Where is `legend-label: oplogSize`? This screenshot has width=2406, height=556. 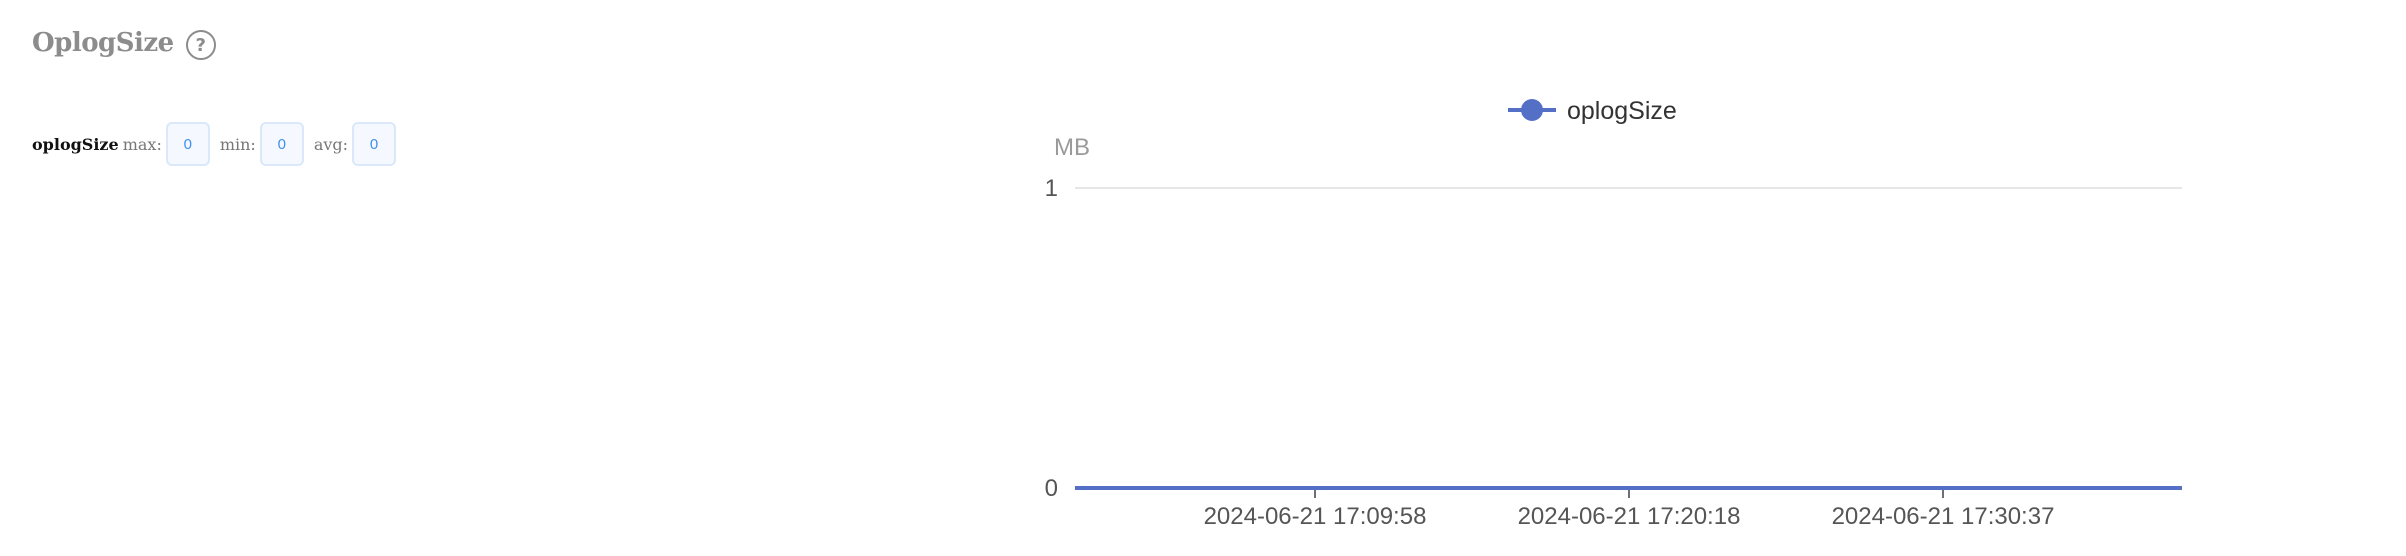
legend-label: oplogSize is located at coordinates (1622, 111).